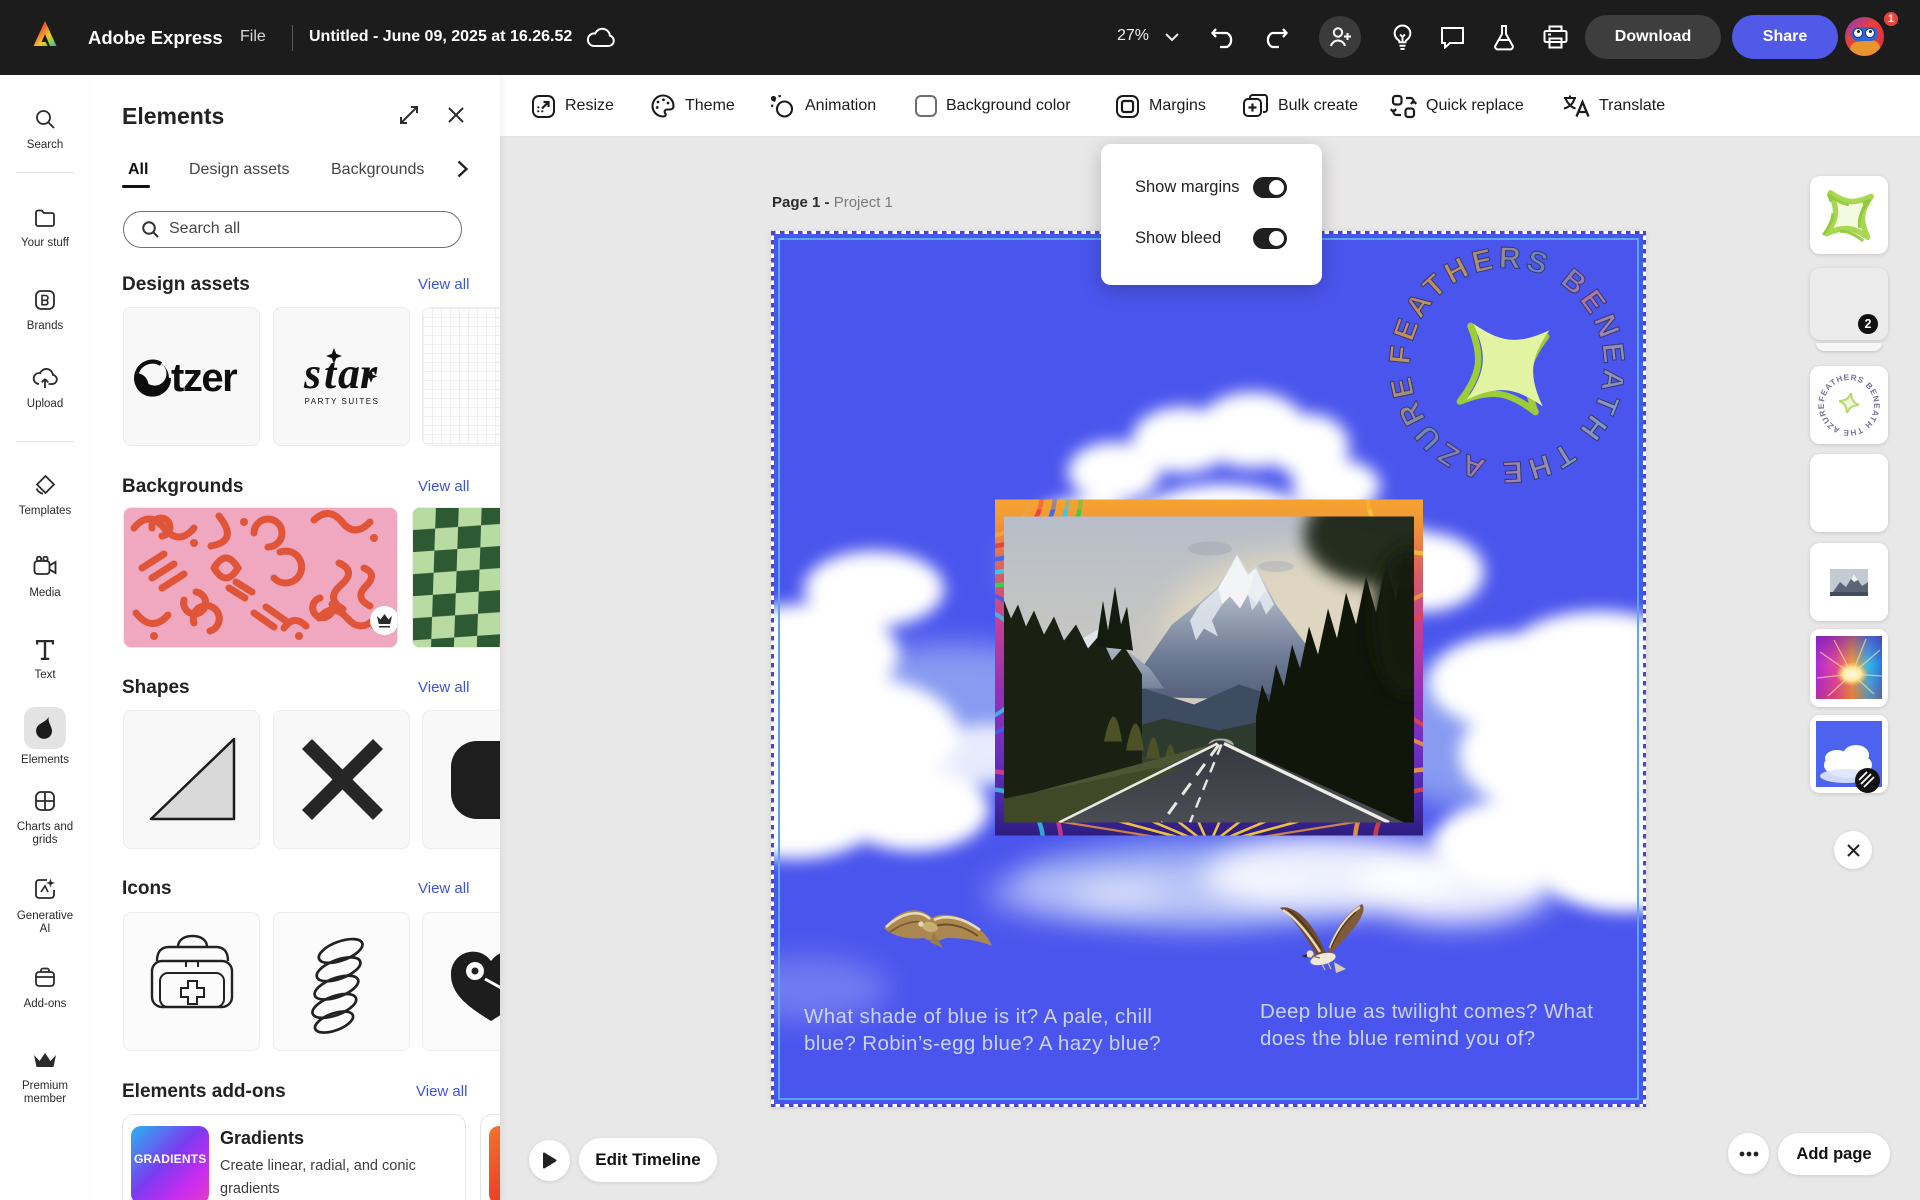 The image size is (1920, 1200). Describe the element at coordinates (204, 378) in the screenshot. I see `svg-text: tzer` at that location.